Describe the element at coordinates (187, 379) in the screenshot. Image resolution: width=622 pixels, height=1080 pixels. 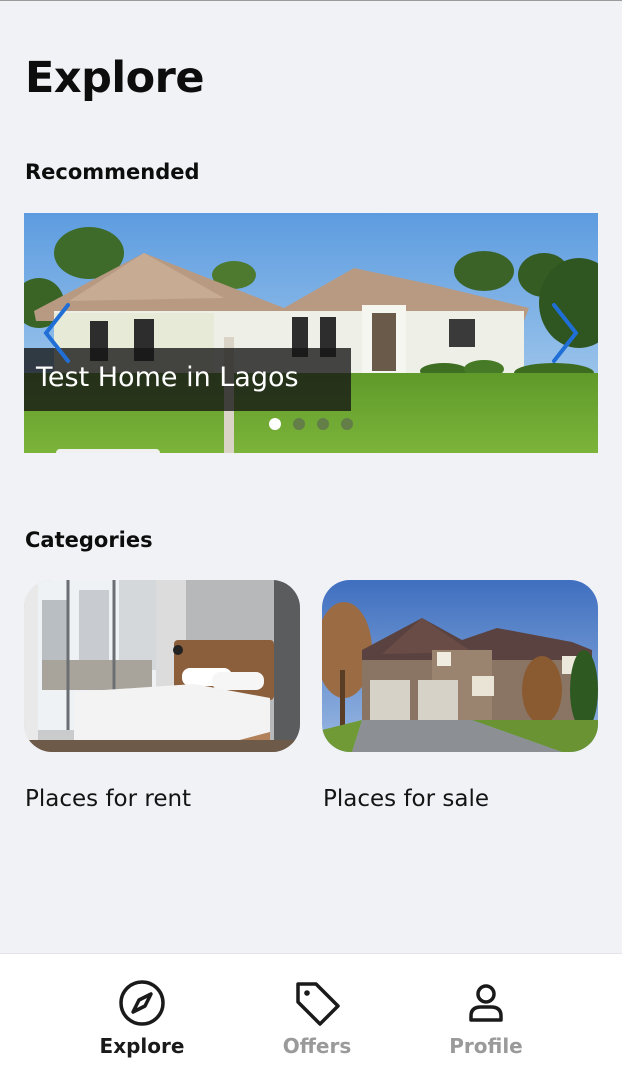
I see `slide-caption: Test Home in Lagos` at that location.